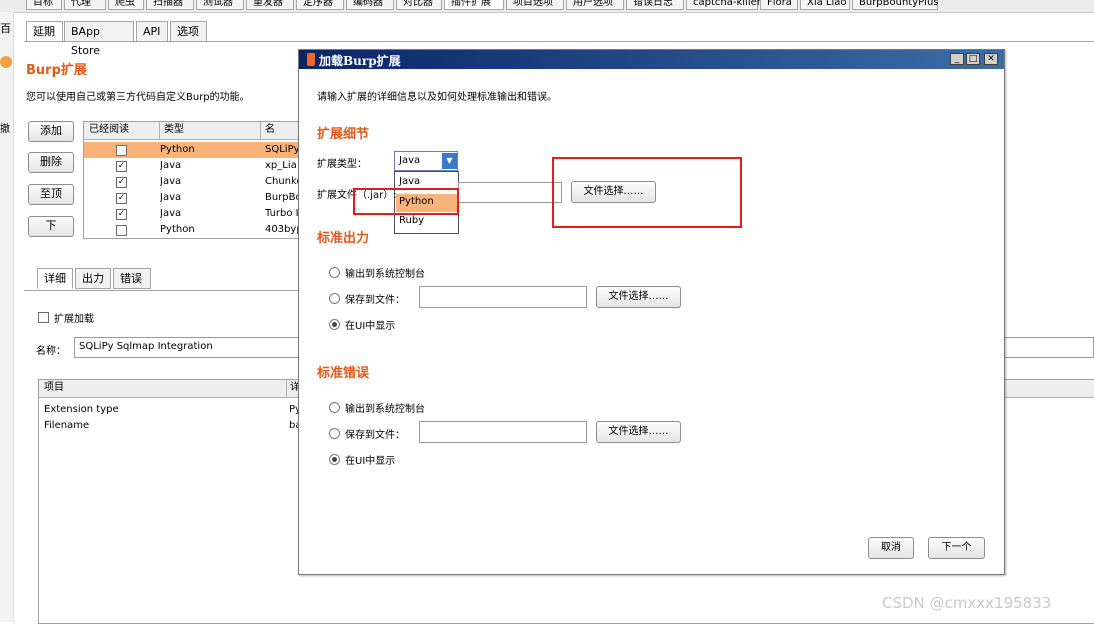 Image resolution: width=1094 pixels, height=624 pixels. I want to click on tab-extensions: 延期, so click(44, 31).